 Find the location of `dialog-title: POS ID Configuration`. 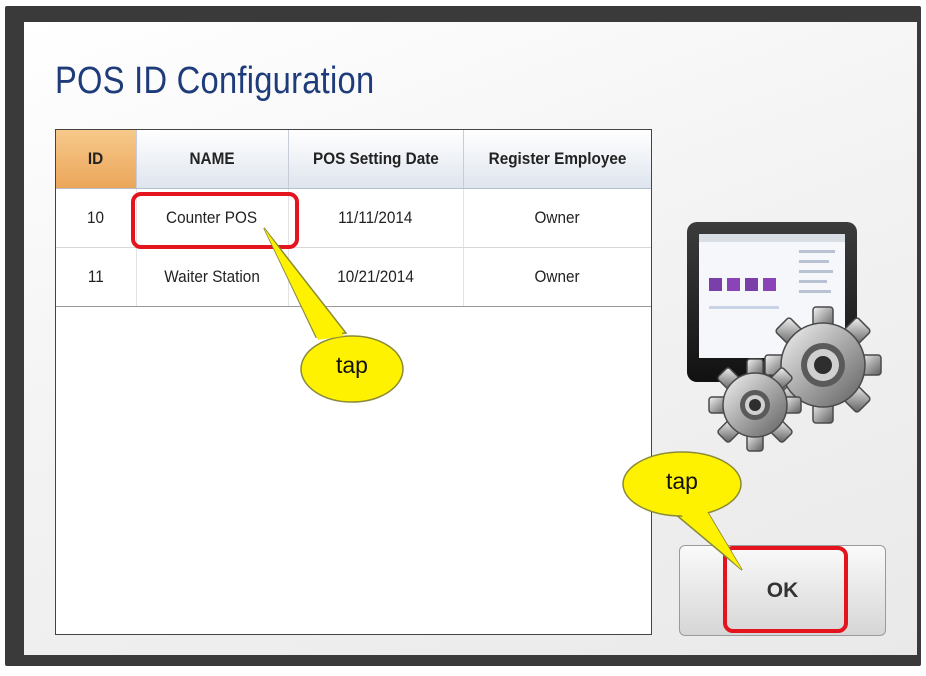

dialog-title: POS ID Configuration is located at coordinates (215, 81).